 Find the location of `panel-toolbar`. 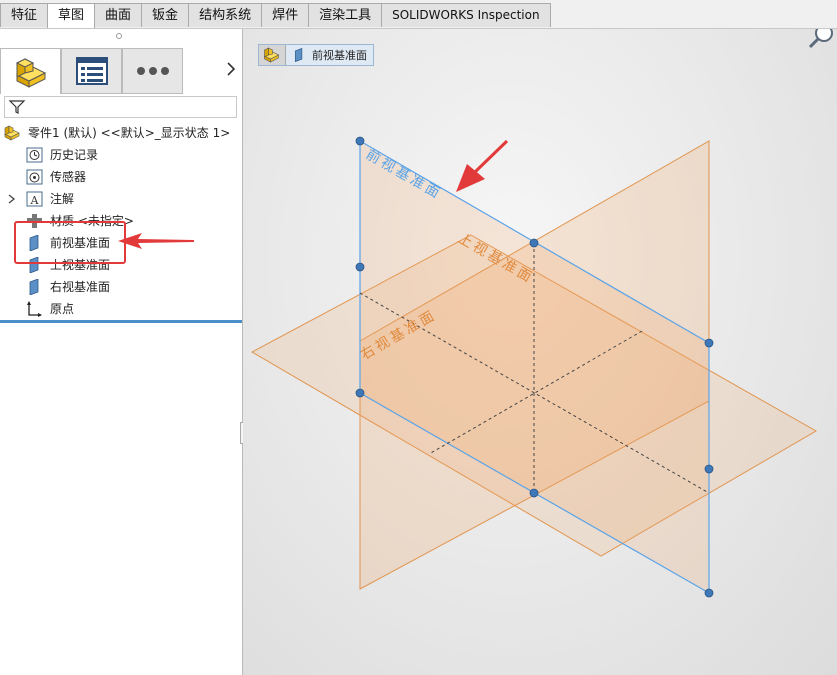

panel-toolbar is located at coordinates (121, 72).